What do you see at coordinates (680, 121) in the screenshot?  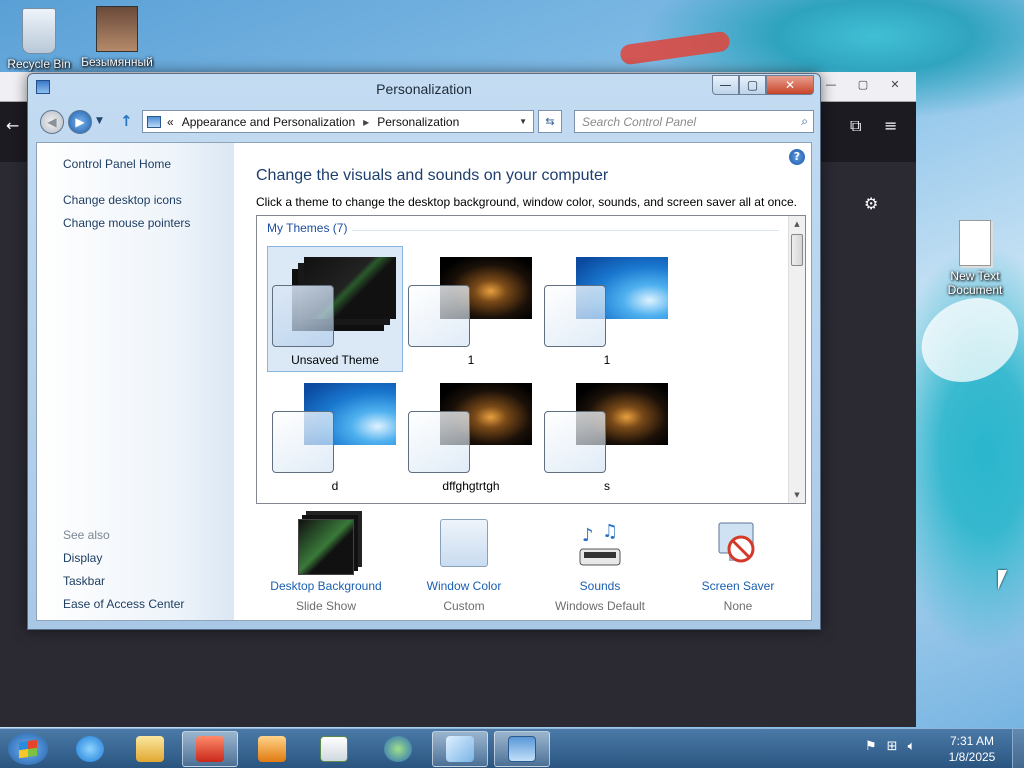 I see `search-input` at bounding box center [680, 121].